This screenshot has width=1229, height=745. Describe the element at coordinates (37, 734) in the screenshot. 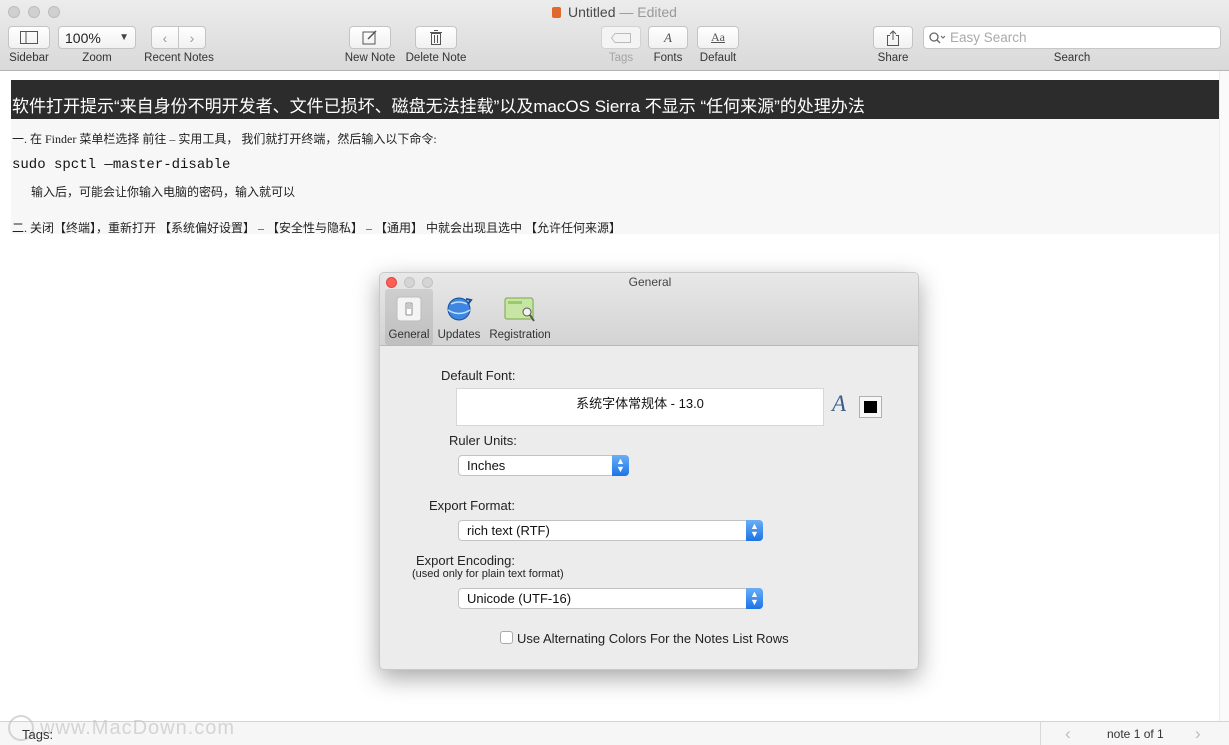

I see `tags-field-label: Tags:` at that location.